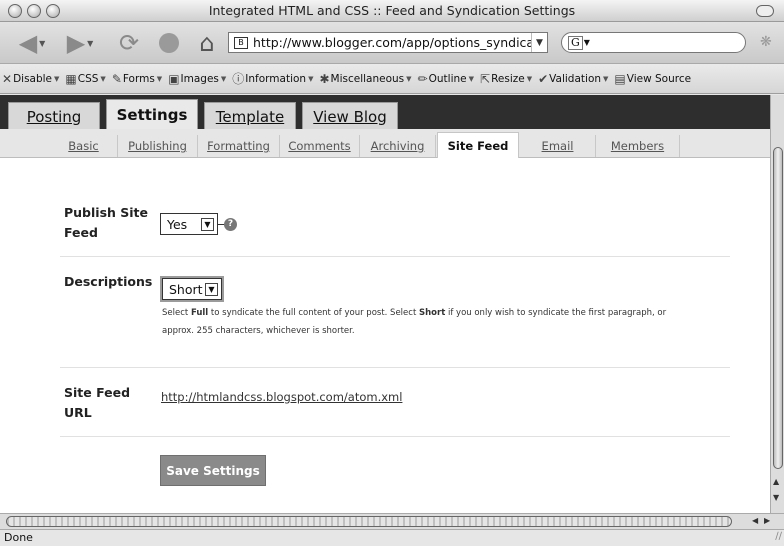  What do you see at coordinates (106, 212) in the screenshot?
I see `label-line: Publish Site` at bounding box center [106, 212].